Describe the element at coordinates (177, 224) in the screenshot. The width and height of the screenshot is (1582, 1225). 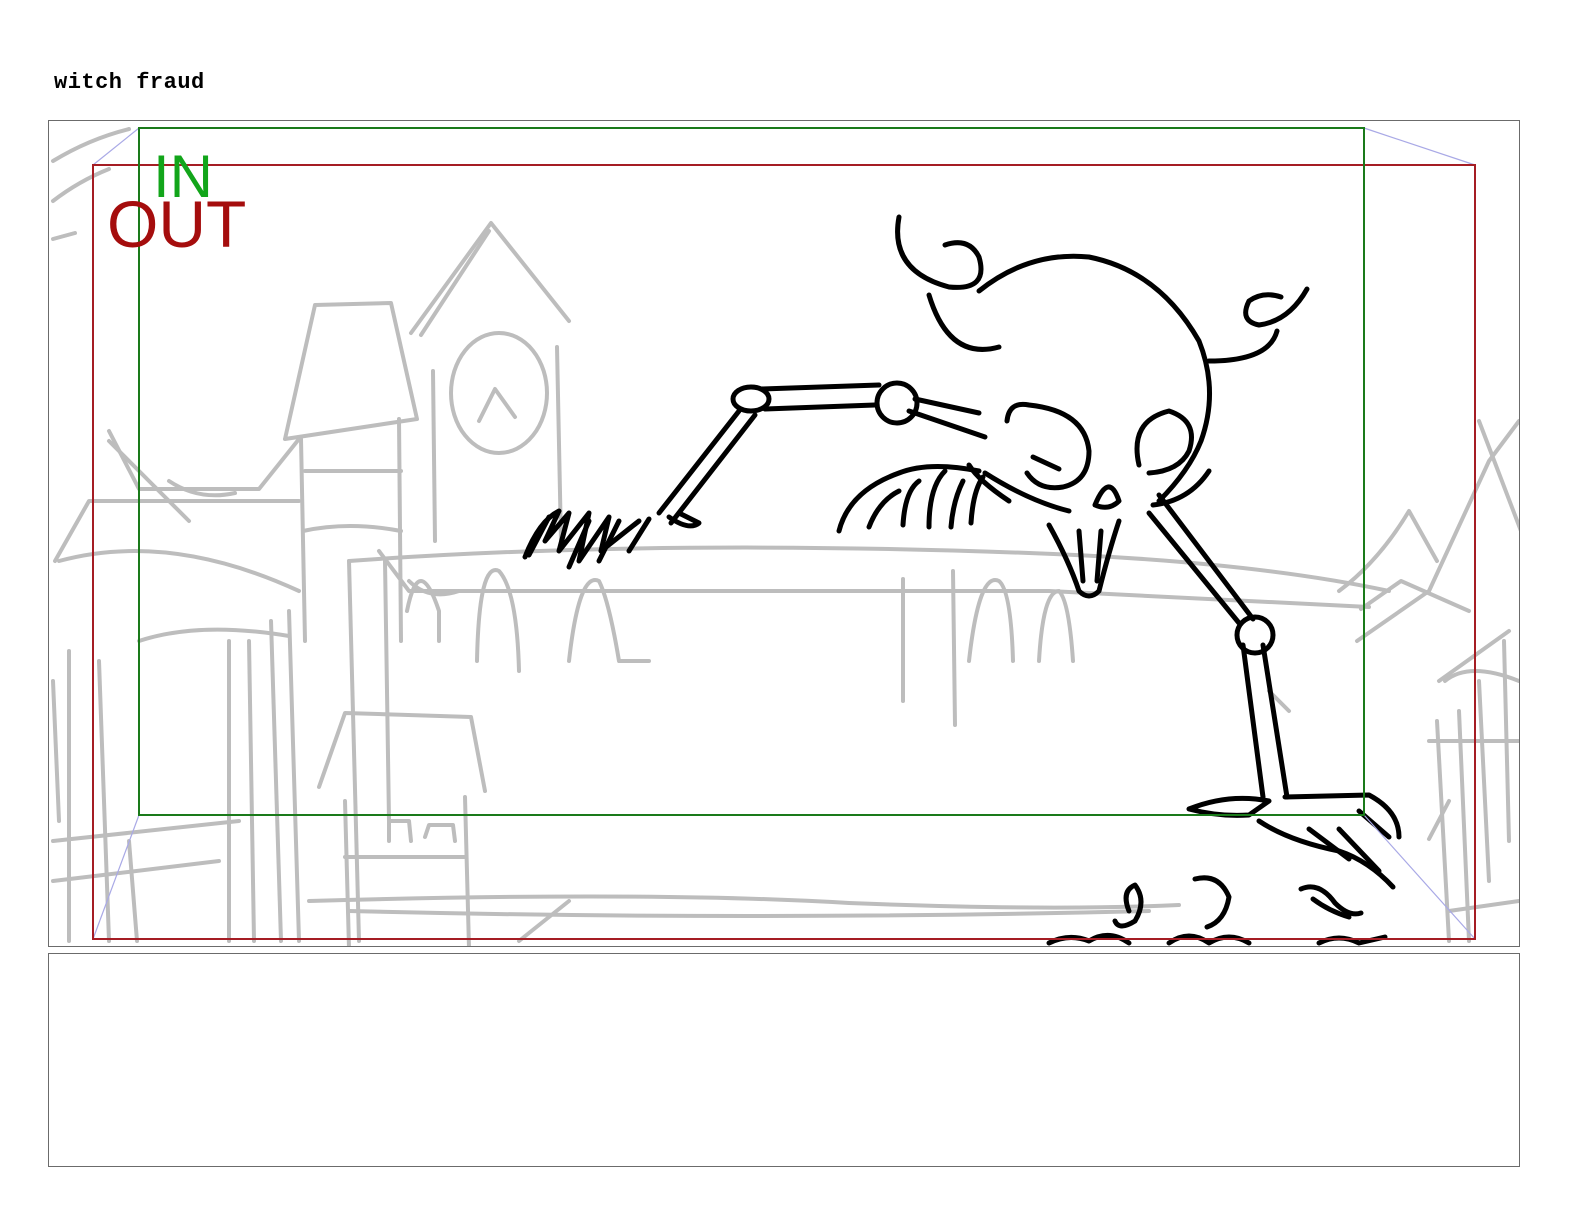
I see `out-label: OUT` at that location.